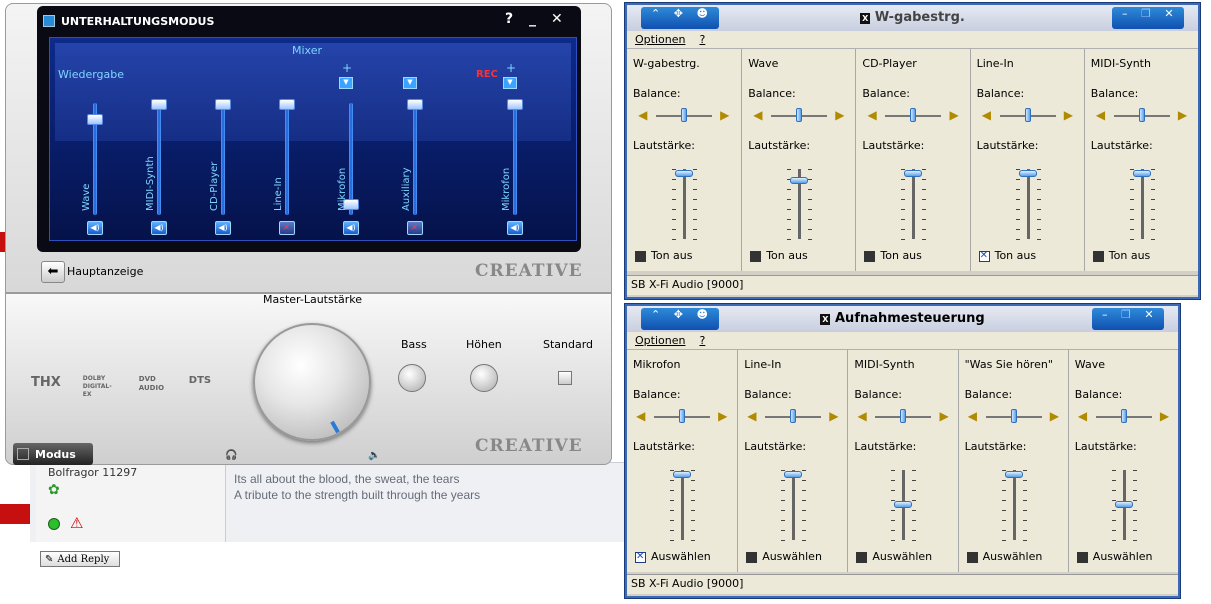 The width and height of the screenshot is (1211, 604). What do you see at coordinates (995, 446) in the screenshot?
I see `volume-label: Lautstärke:` at bounding box center [995, 446].